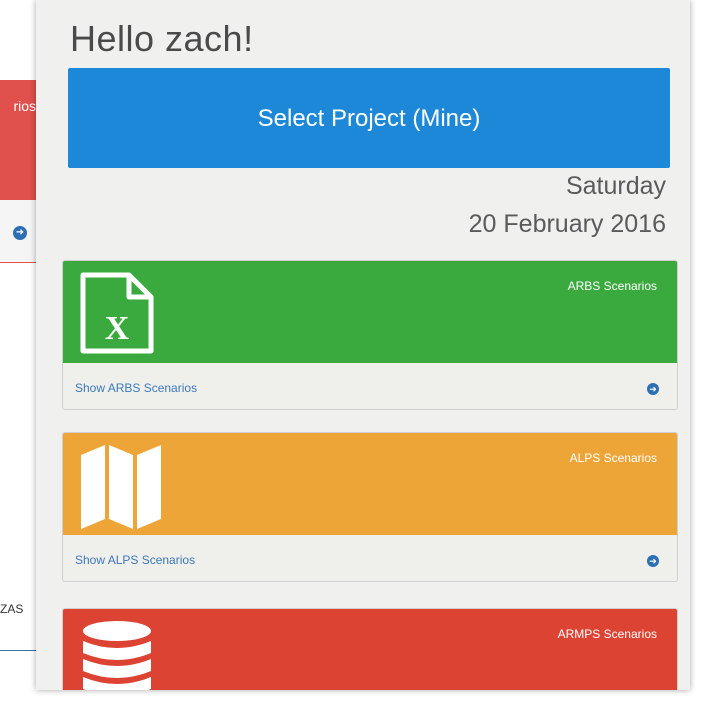 This screenshot has width=710, height=715. Describe the element at coordinates (121, 489) in the screenshot. I see `map-icon` at that location.